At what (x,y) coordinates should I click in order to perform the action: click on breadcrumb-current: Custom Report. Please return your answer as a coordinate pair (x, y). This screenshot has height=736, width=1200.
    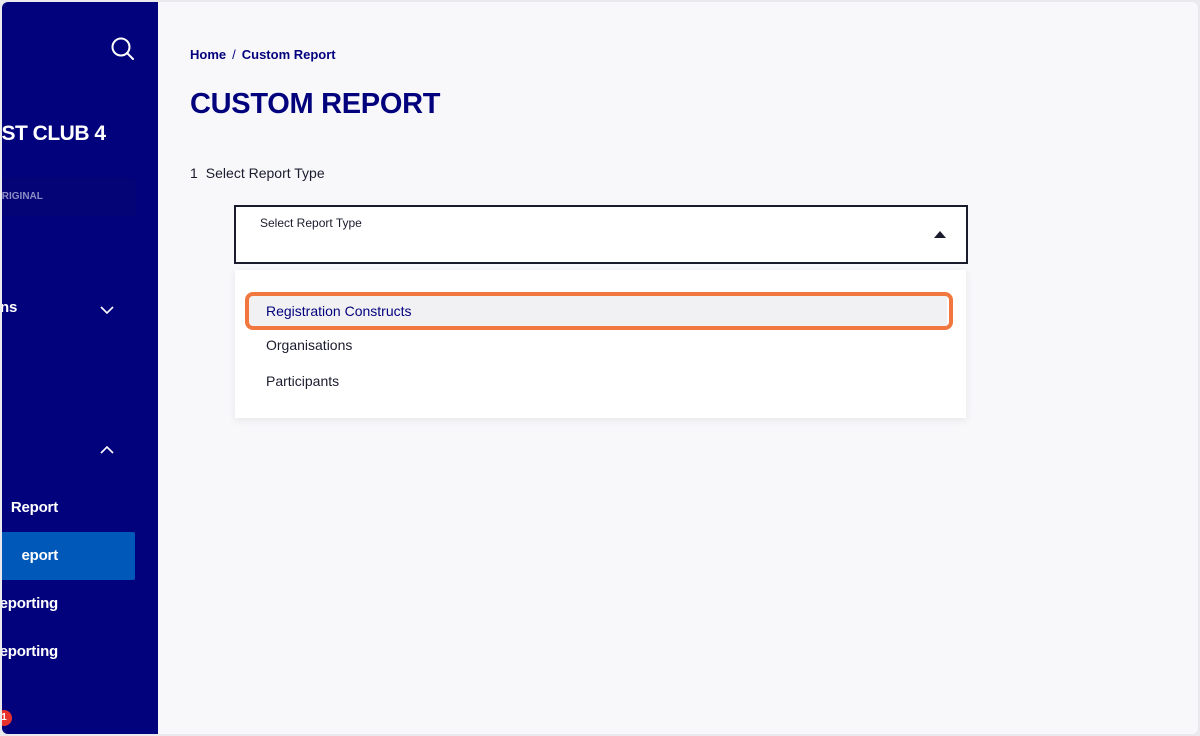
    Looking at the image, I should click on (288, 54).